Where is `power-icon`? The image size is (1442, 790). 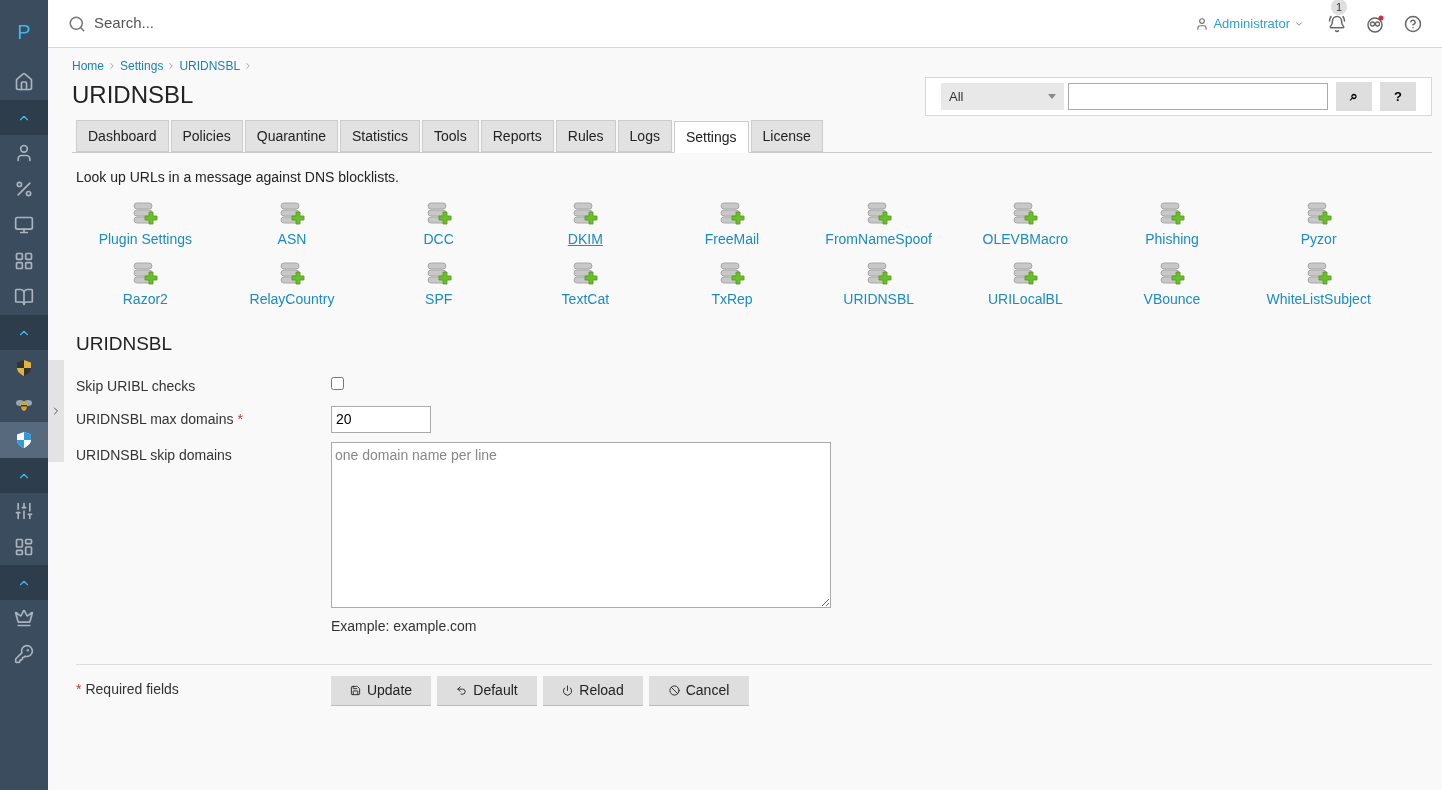 power-icon is located at coordinates (568, 690).